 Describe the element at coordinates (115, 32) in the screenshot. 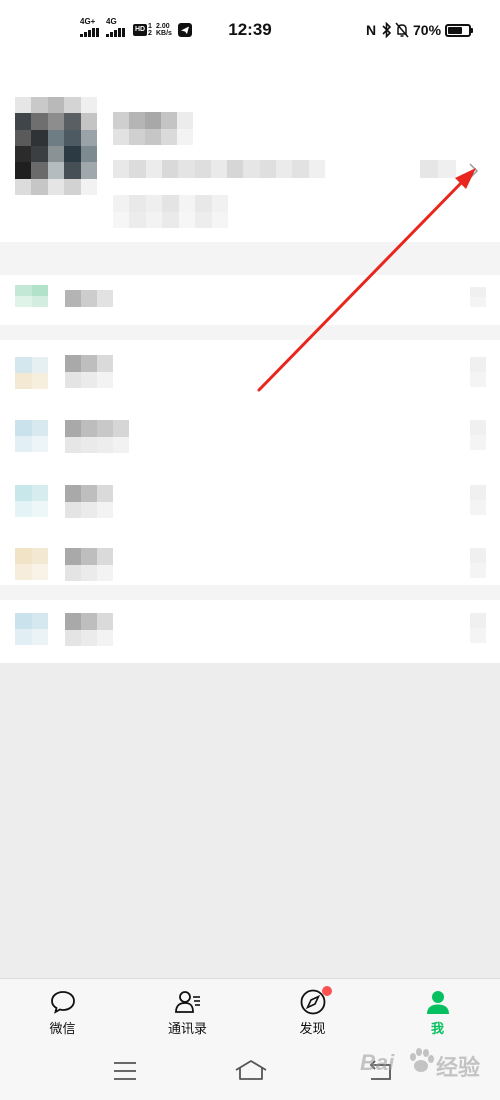

I see `signal-icon` at that location.